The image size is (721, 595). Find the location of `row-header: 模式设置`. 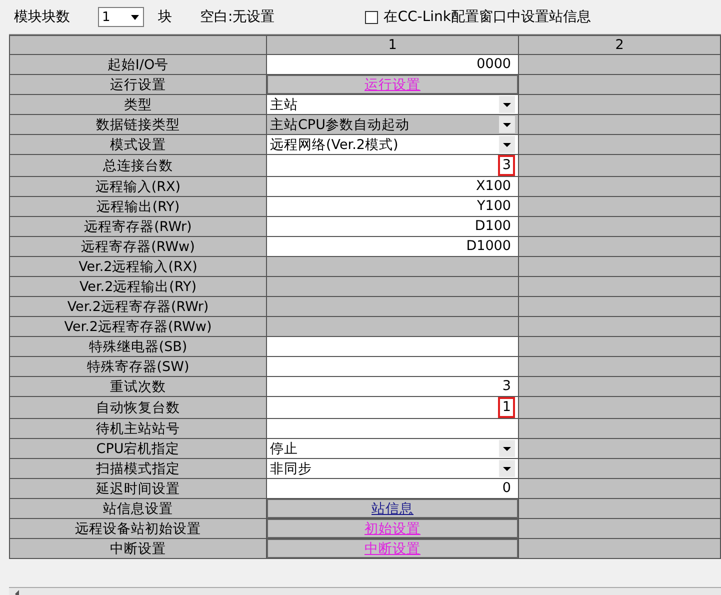

row-header: 模式设置 is located at coordinates (138, 144).